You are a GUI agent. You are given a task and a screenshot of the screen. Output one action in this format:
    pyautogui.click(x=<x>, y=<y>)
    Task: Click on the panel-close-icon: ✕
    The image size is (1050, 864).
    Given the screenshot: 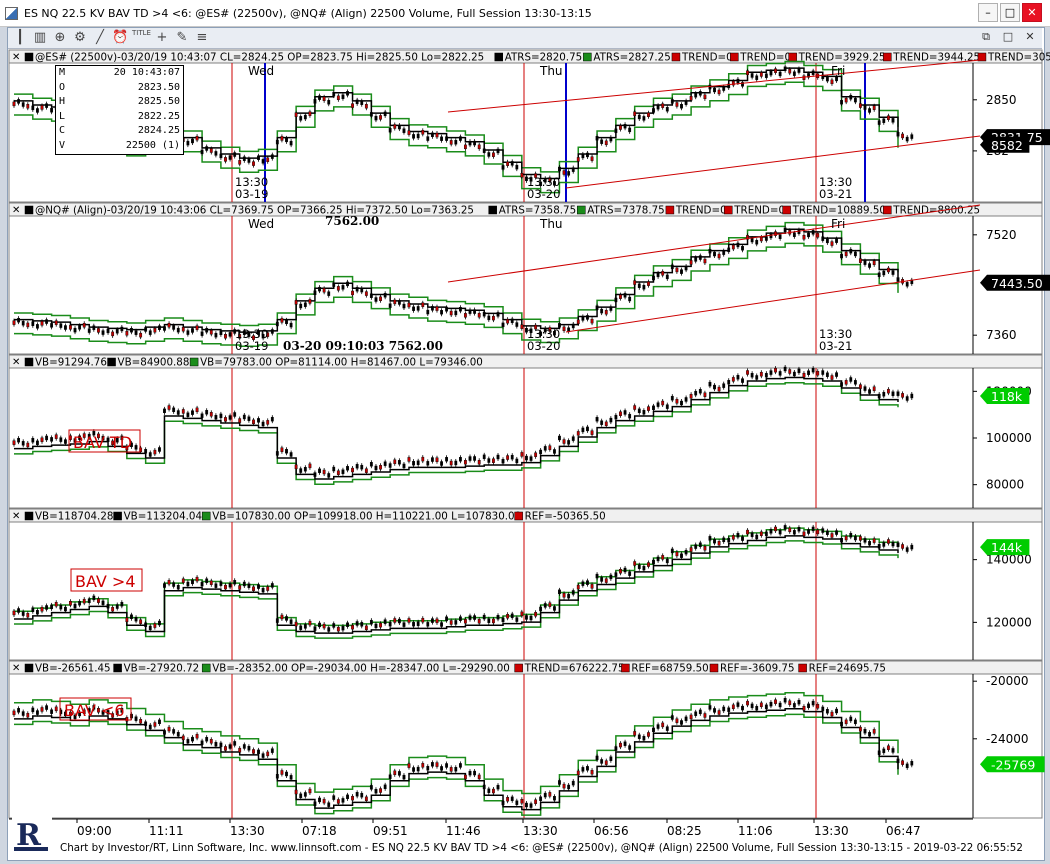 What is the action you would take?
    pyautogui.click(x=16, y=362)
    